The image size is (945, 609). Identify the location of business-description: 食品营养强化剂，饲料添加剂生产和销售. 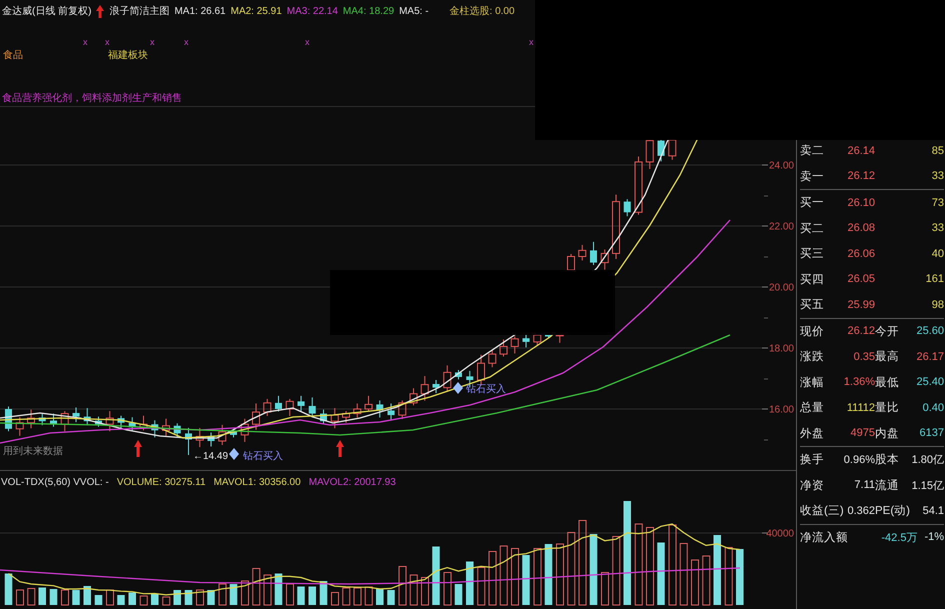
(91, 99).